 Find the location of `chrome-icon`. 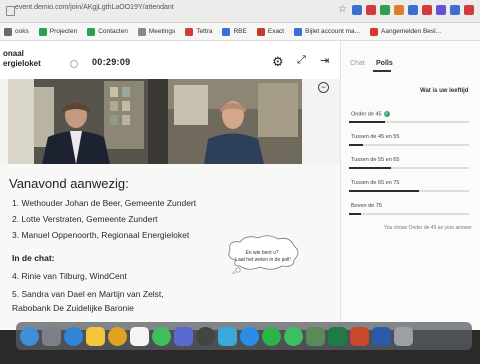

chrome-icon is located at coordinates (117, 336).